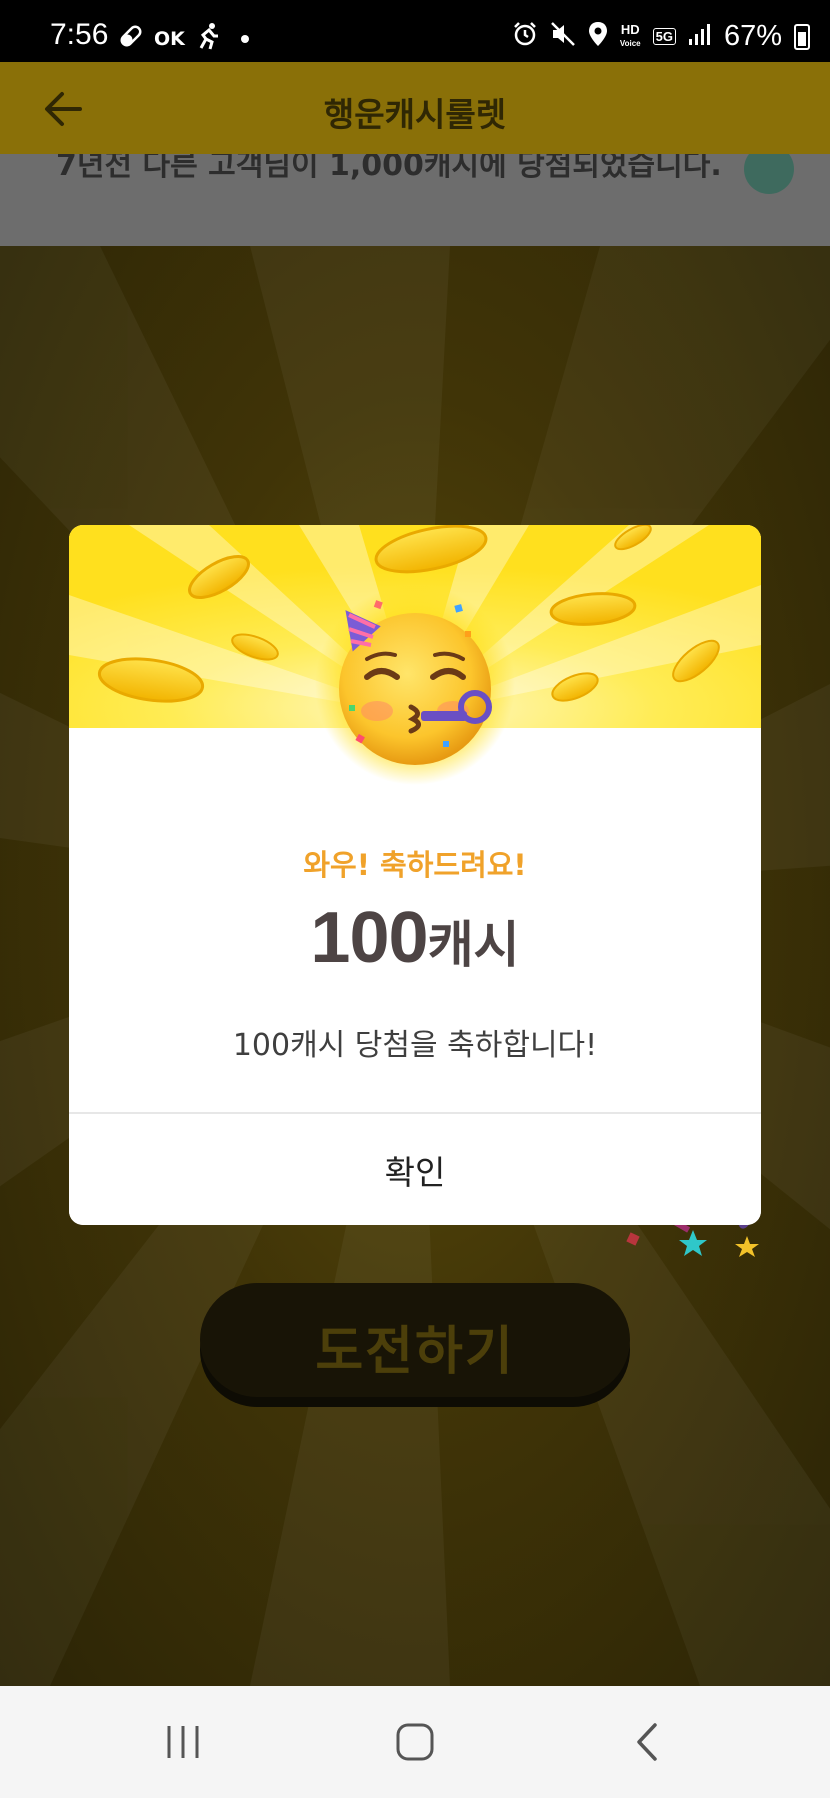 The width and height of the screenshot is (830, 1798). What do you see at coordinates (415, 685) in the screenshot?
I see `partying-face-icon` at bounding box center [415, 685].